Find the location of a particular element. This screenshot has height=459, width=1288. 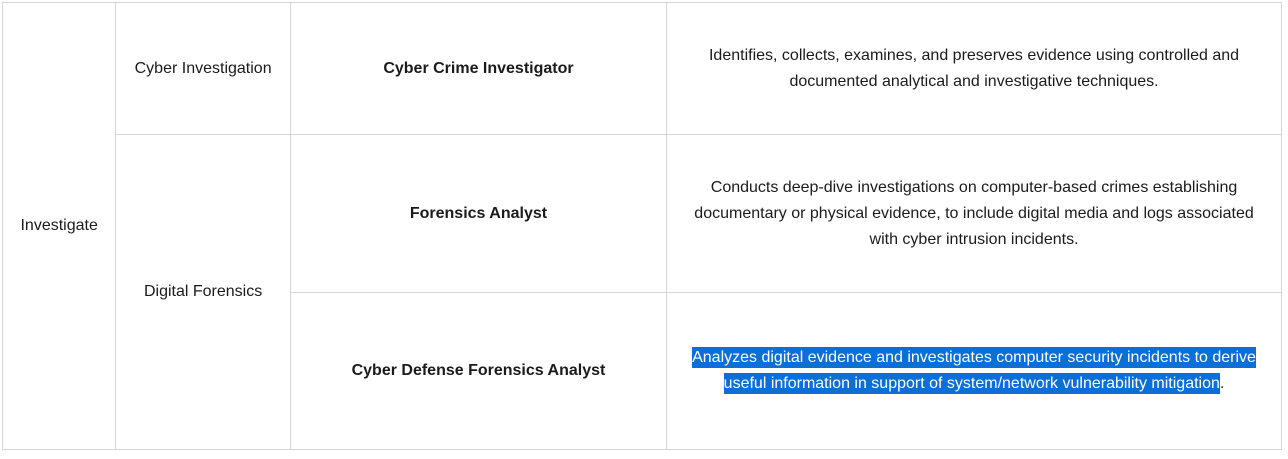

specialty-cell: Digital Forensics is located at coordinates (203, 292).